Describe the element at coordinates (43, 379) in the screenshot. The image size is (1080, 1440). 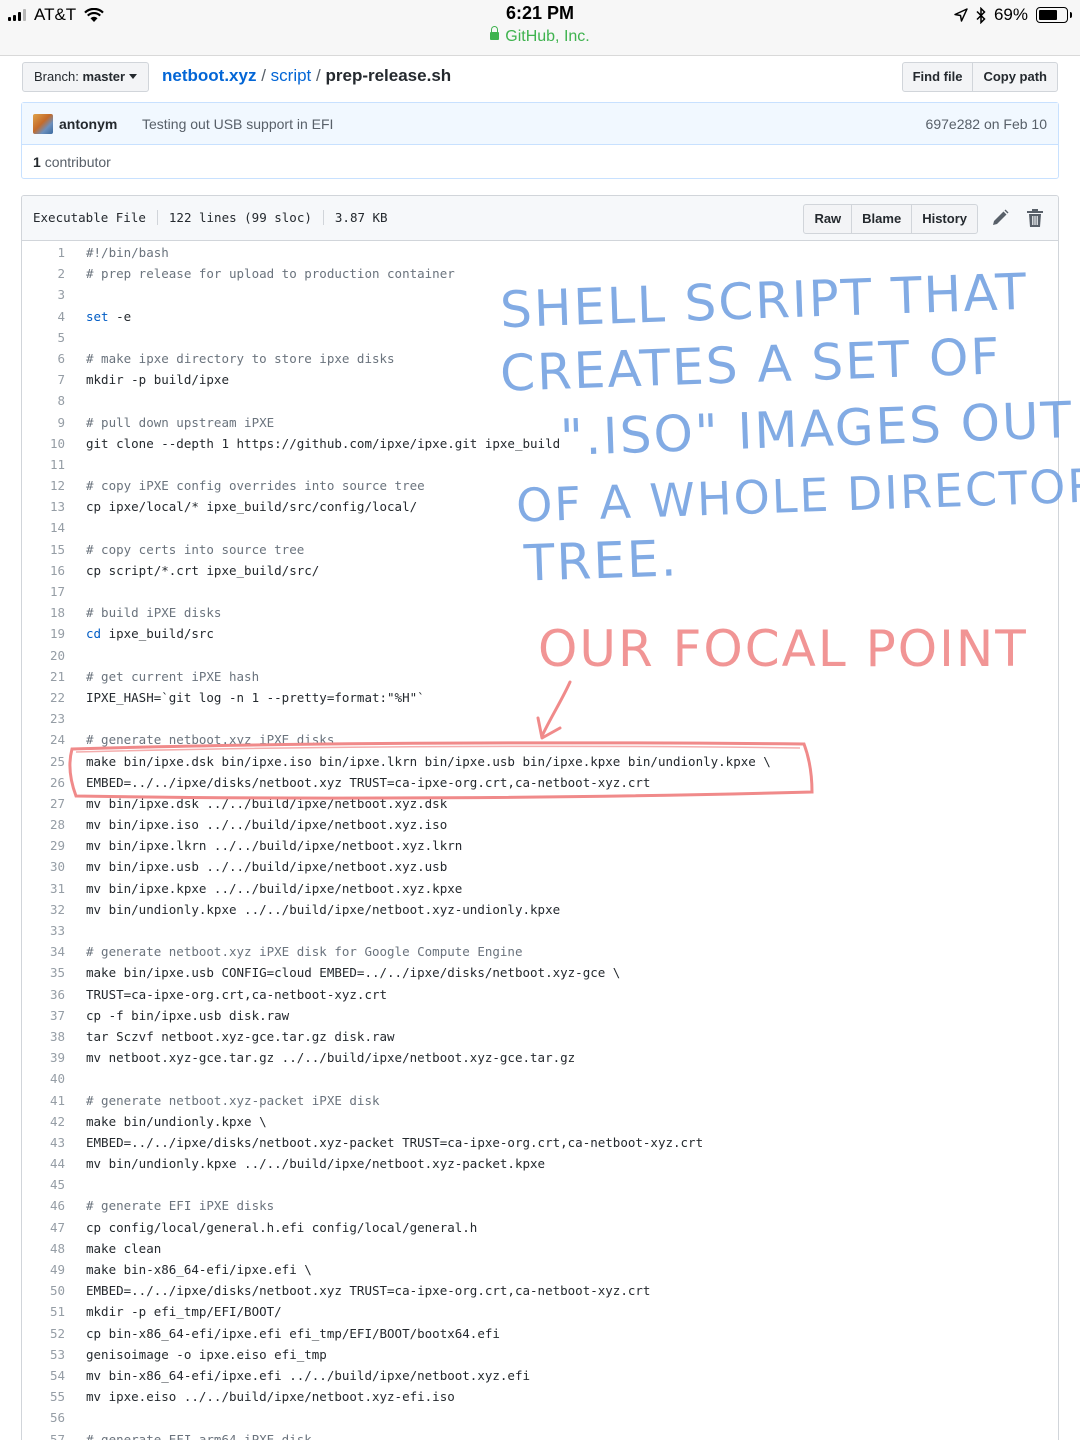
I see `line-number: 7` at that location.